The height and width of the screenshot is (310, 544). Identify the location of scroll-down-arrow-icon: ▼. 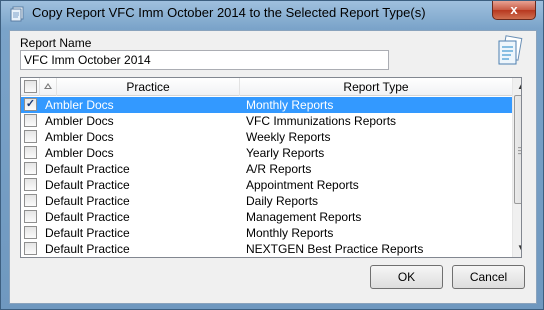
(517, 247).